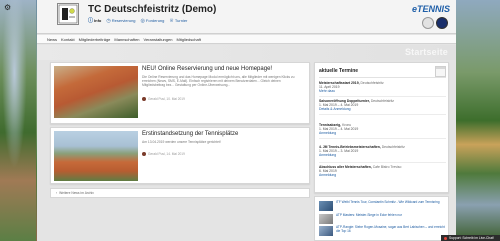  I want to click on nav-mitgliedschaft: Mitgliedschaft, so click(188, 39).